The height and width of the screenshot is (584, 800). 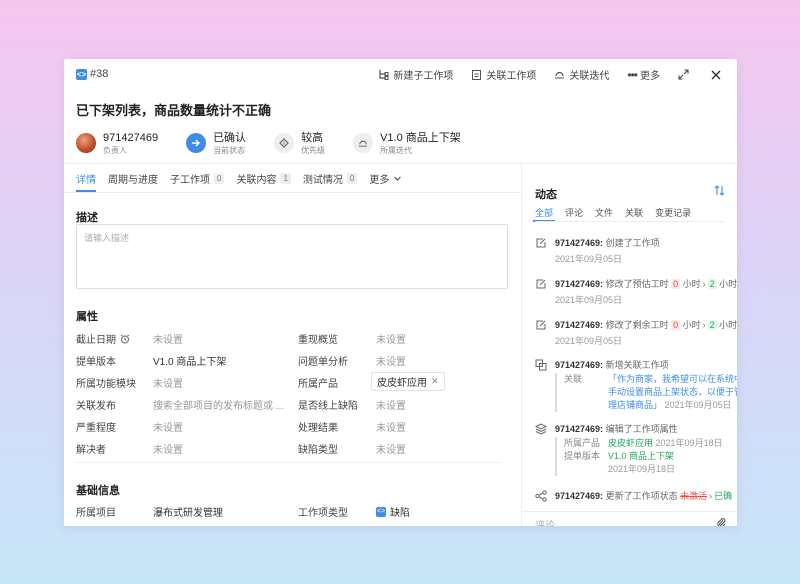 I want to click on activity-action: 修改了剩余工时, so click(x=637, y=325).